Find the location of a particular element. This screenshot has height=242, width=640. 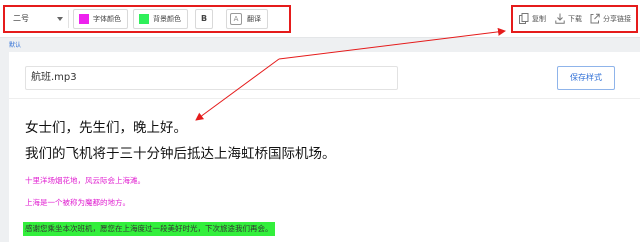

file-name-input: 航班.mp3 is located at coordinates (211, 78).